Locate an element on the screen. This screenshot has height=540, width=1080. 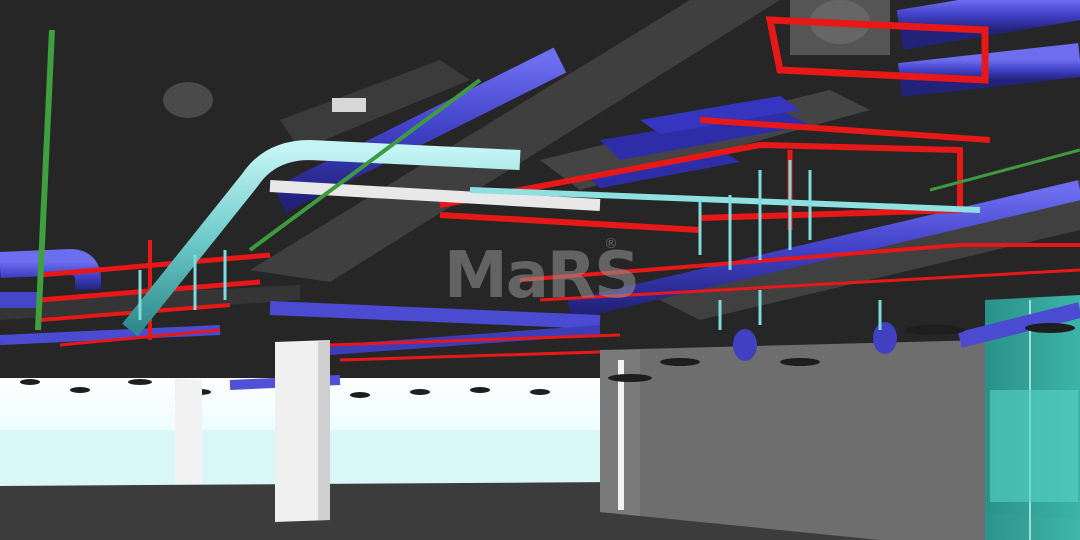
ceiling-fixture-block is located at coordinates (349, 105).